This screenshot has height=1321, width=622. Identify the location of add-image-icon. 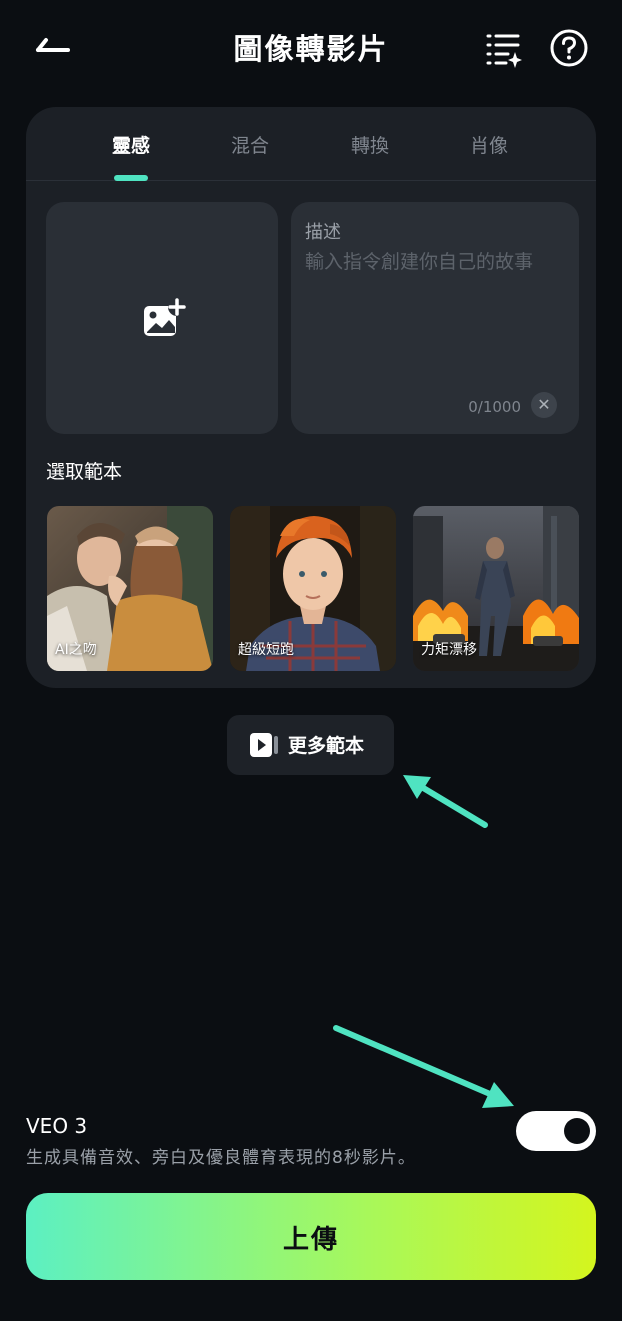
(165, 317).